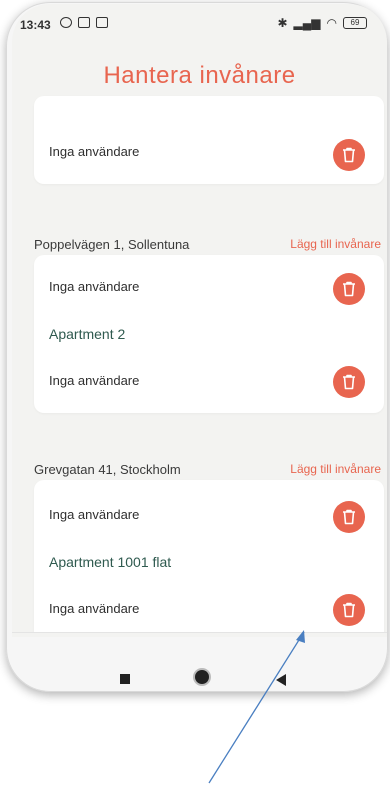  What do you see at coordinates (256, 707) in the screenshot?
I see `annotation-arrow` at bounding box center [256, 707].